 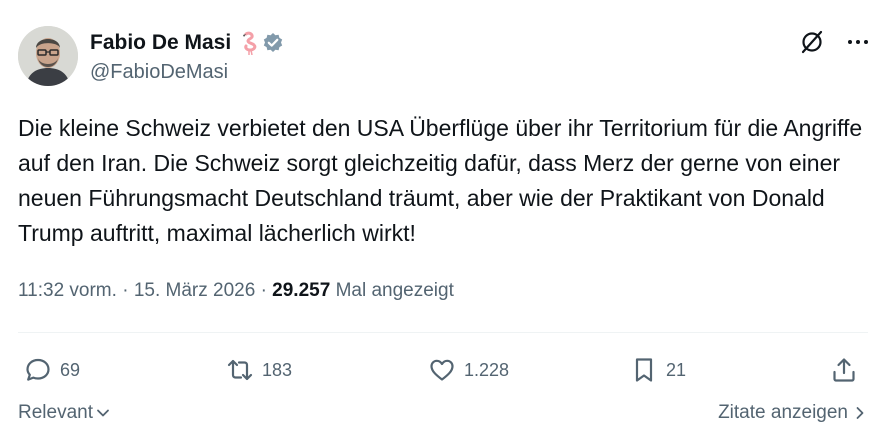 I want to click on heart-icon, so click(x=442, y=370).